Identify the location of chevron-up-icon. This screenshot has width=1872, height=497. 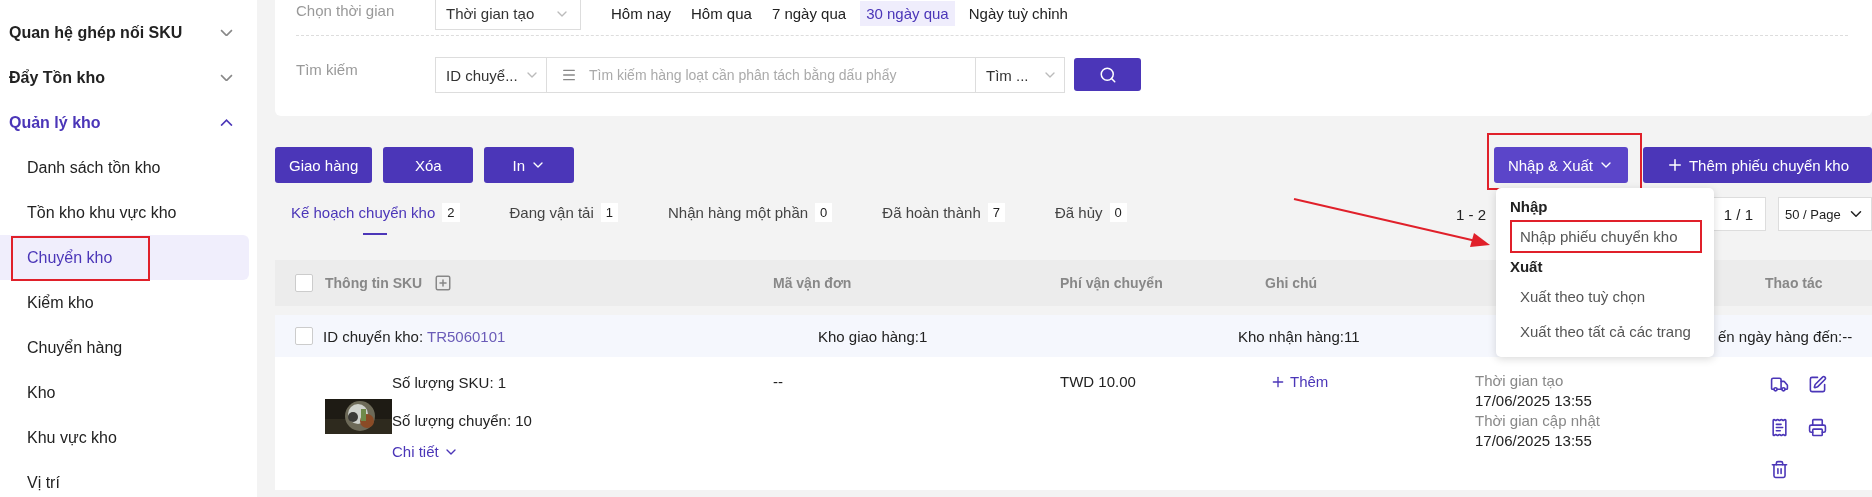
(226, 122).